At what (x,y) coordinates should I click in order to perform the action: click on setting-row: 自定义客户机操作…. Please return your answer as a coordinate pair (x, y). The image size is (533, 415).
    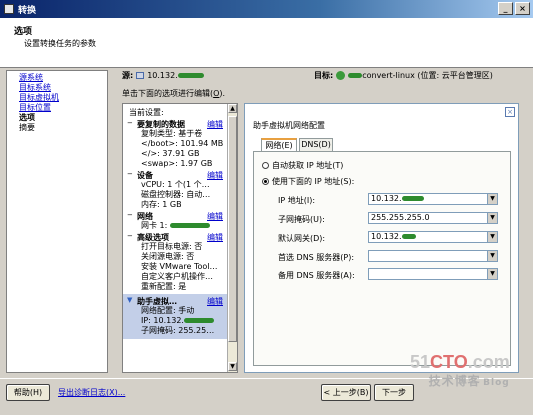
    Looking at the image, I should click on (177, 276).